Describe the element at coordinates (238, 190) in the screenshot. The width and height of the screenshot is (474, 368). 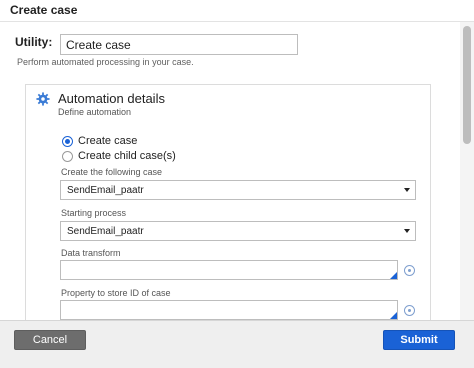
I see `case-type-select: SendEmail_paatr` at that location.